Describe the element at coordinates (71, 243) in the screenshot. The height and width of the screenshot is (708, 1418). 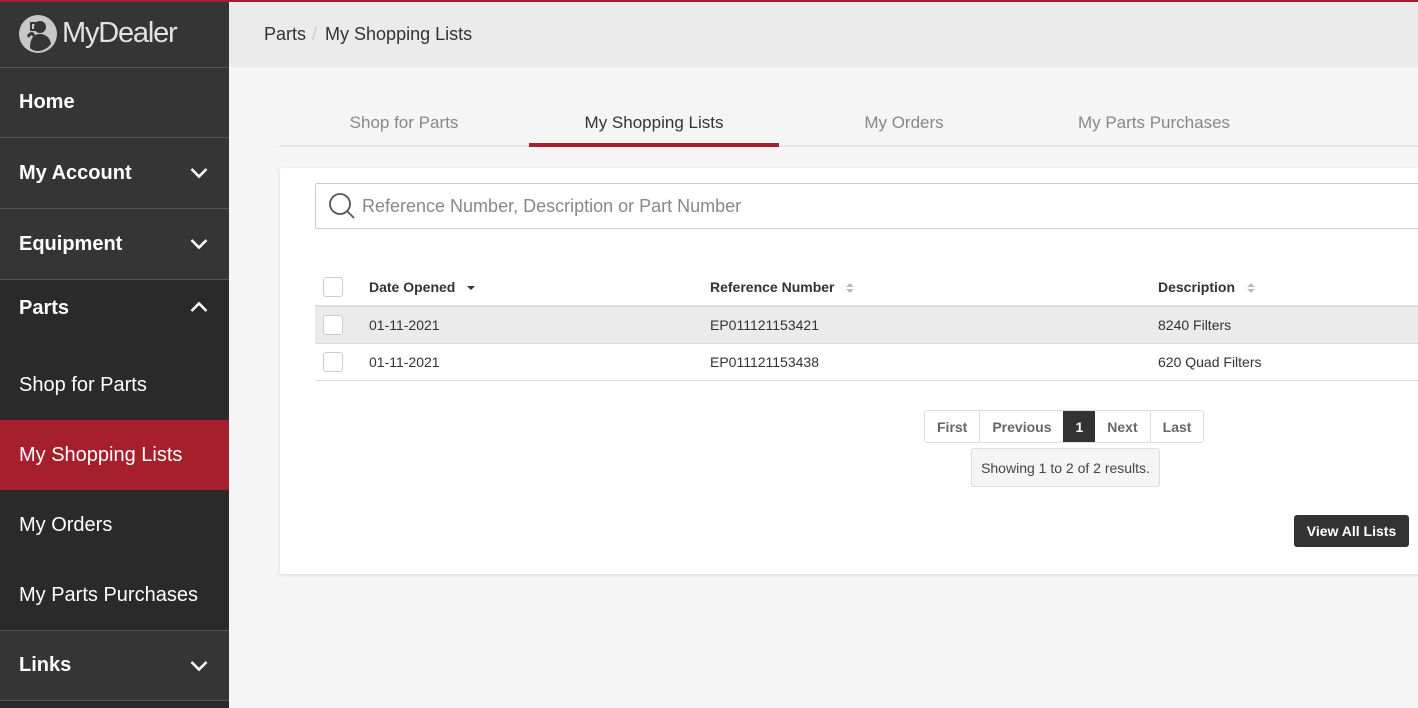
I see `sidebar-item-label: Equipment` at that location.